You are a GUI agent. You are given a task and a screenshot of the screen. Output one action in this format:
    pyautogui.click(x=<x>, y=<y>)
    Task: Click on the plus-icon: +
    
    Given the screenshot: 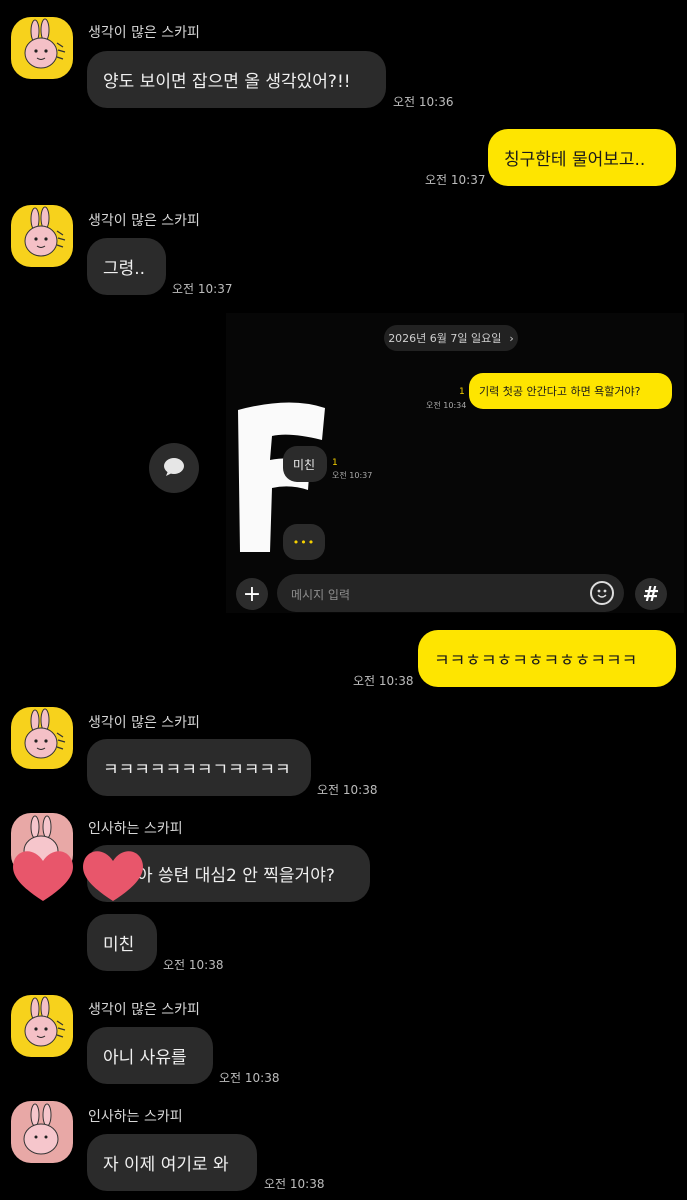 What is the action you would take?
    pyautogui.click(x=252, y=594)
    